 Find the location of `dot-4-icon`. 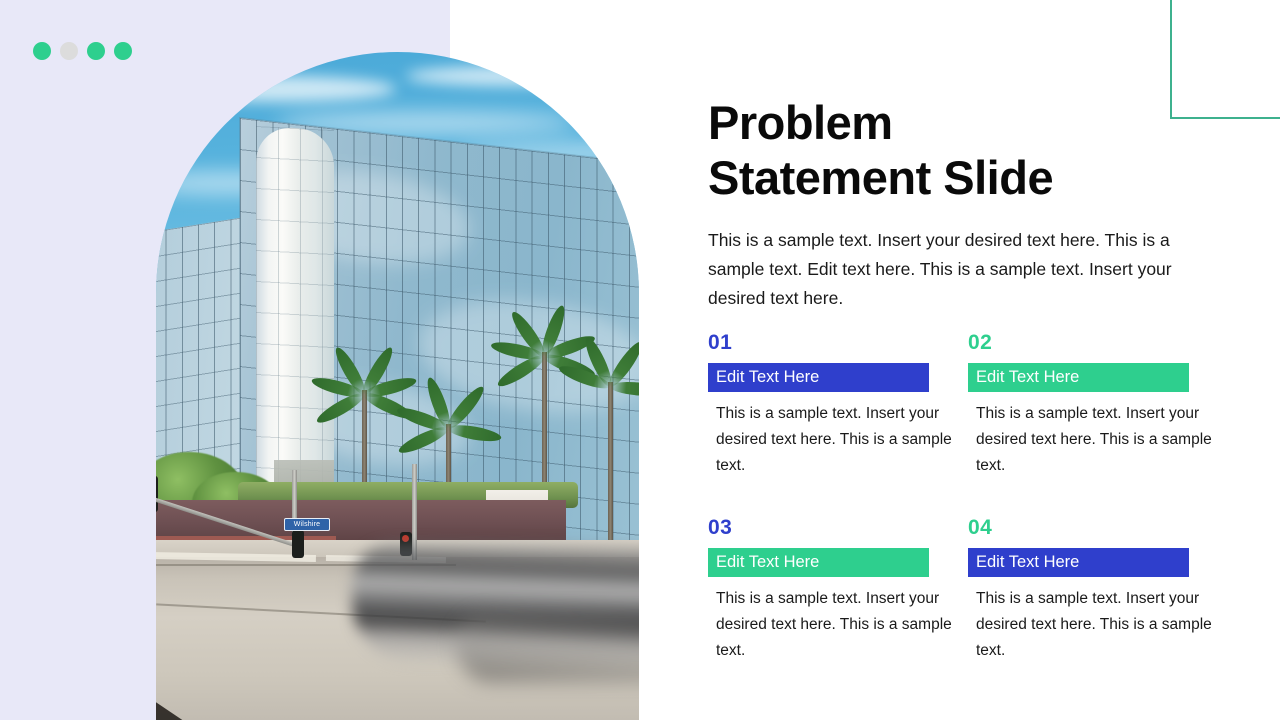

dot-4-icon is located at coordinates (123, 51).